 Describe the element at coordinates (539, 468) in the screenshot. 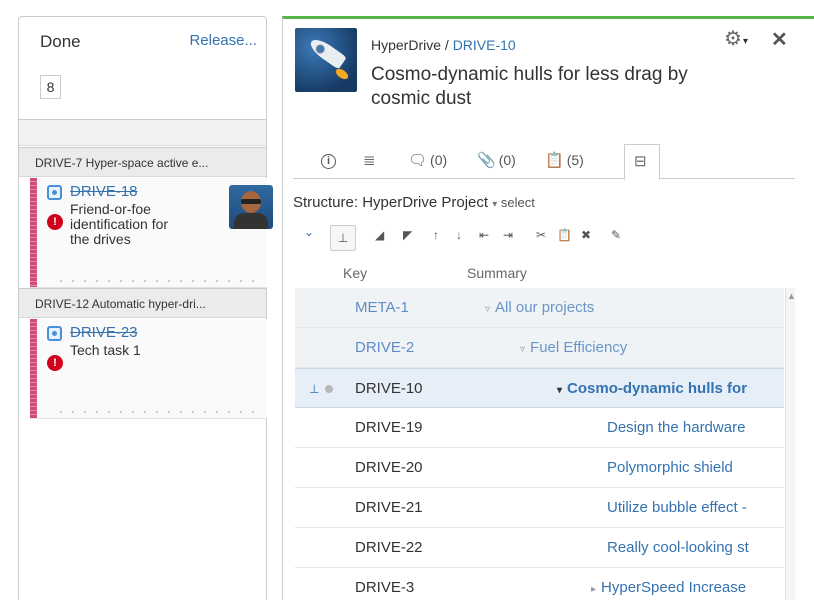

I see `grid-row: DRIVE-20 Polymorphic shield` at that location.